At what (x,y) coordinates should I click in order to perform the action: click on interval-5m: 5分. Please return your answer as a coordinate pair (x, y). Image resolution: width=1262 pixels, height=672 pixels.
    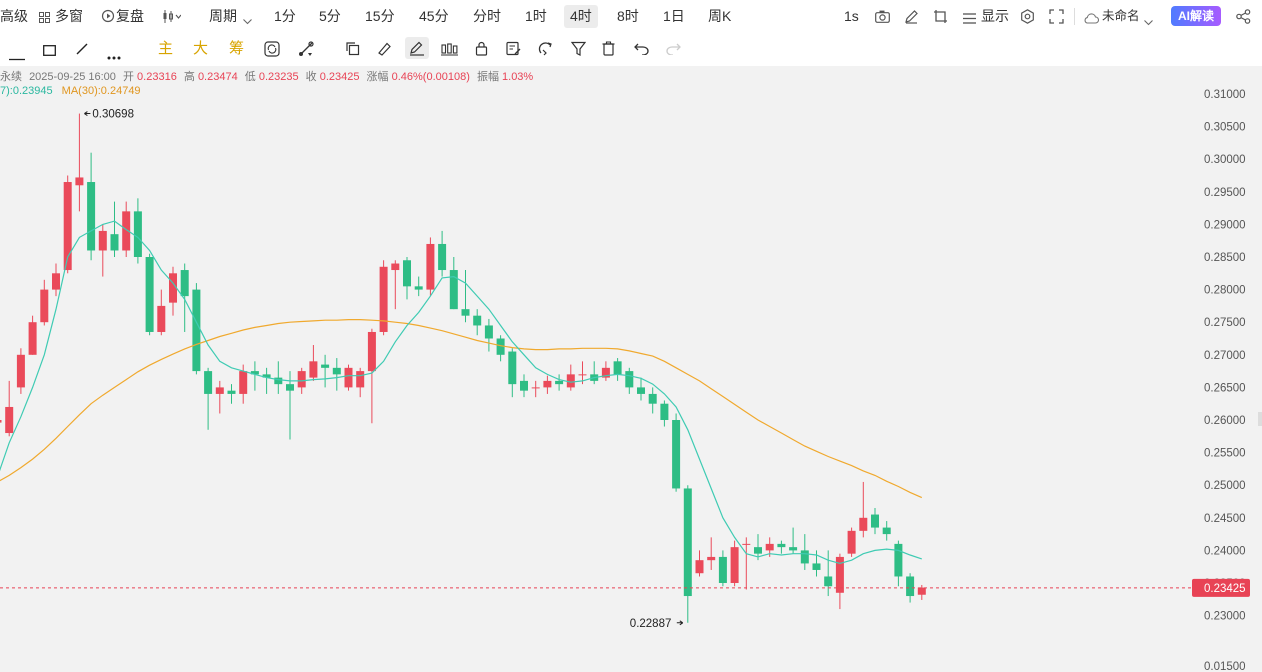
    Looking at the image, I should click on (330, 16).